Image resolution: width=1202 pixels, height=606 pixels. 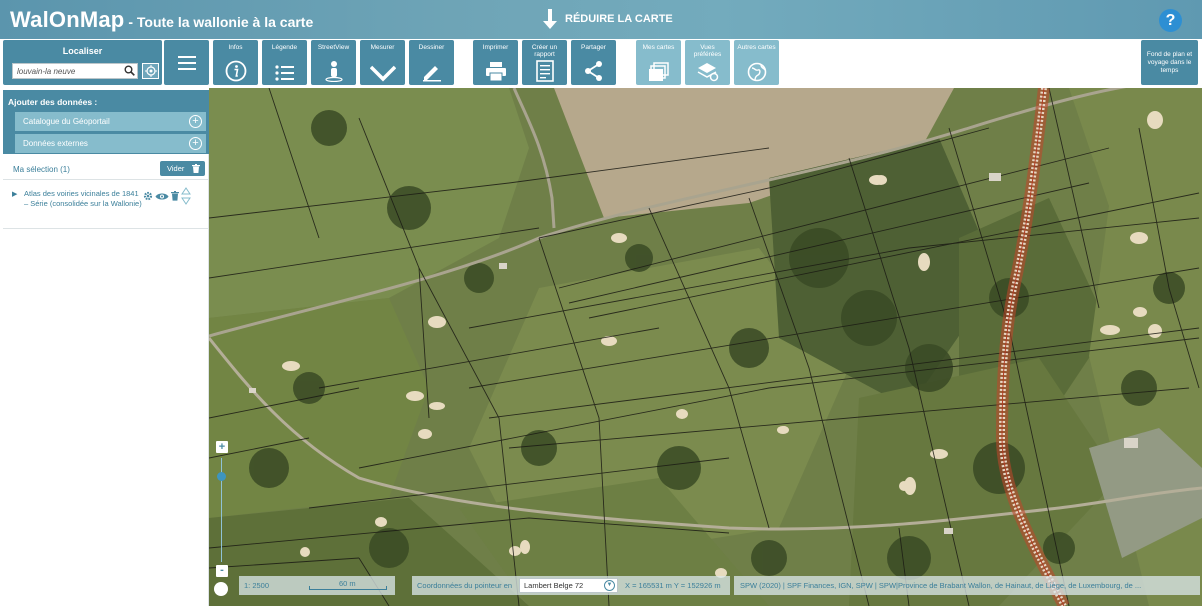 I want to click on arrow-down-icon, so click(x=550, y=19).